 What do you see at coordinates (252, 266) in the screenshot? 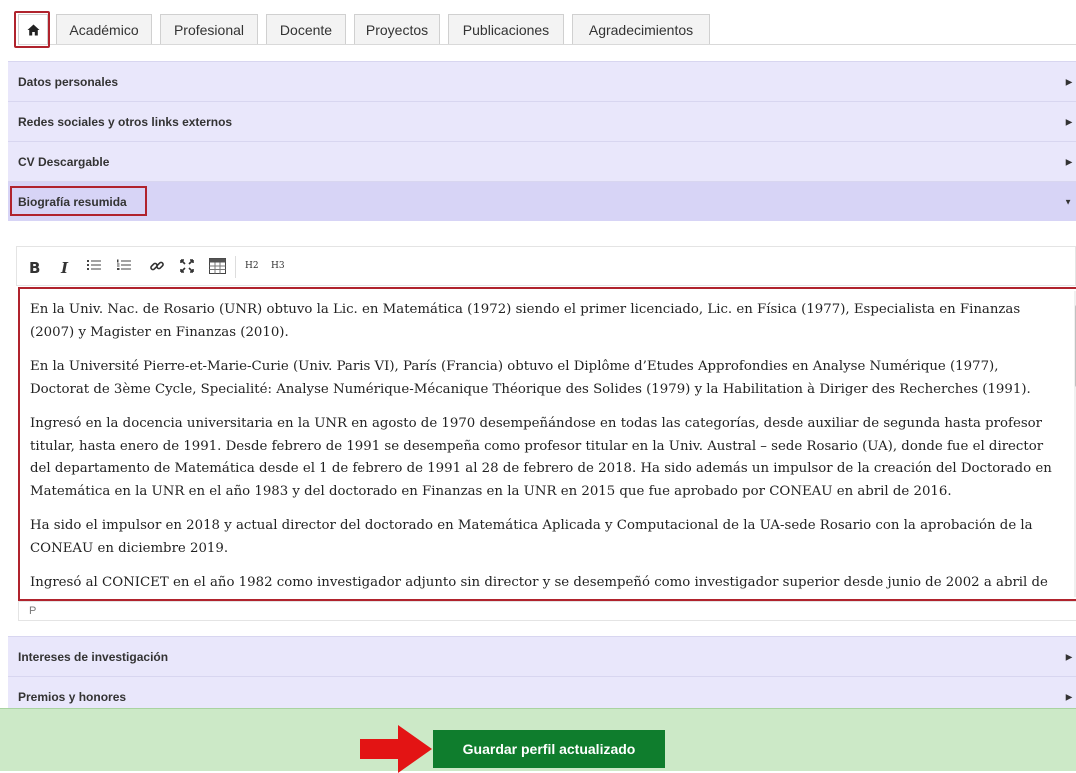
I see `heading-2-button: H2` at bounding box center [252, 266].